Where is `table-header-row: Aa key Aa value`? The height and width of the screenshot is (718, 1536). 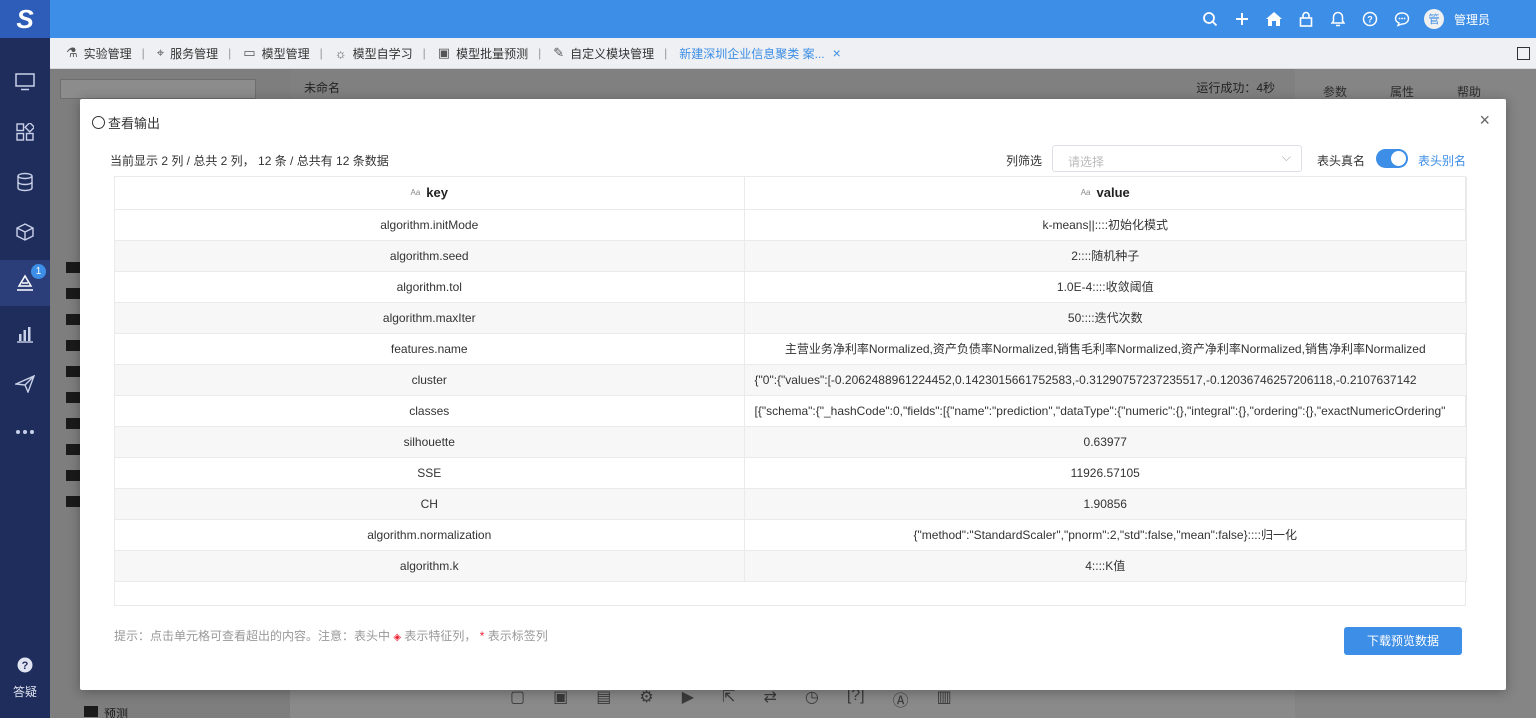
table-header-row: Aa key Aa value is located at coordinates (791, 193).